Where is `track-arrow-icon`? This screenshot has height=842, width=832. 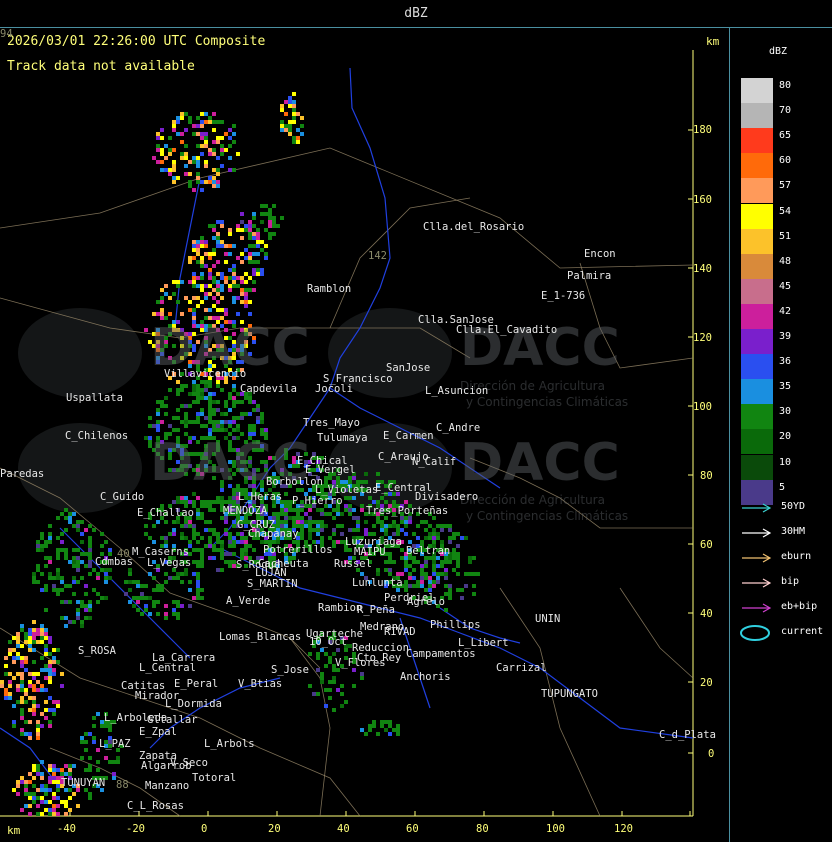 track-arrow-icon is located at coordinates (757, 558).